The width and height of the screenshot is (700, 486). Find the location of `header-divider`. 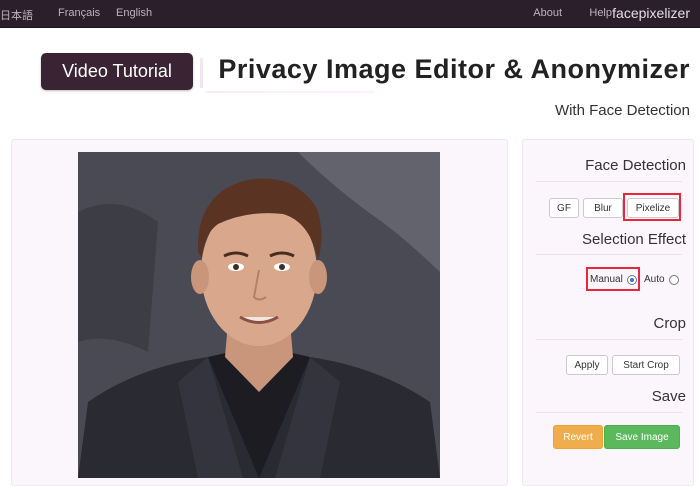

header-divider is located at coordinates (201, 73).